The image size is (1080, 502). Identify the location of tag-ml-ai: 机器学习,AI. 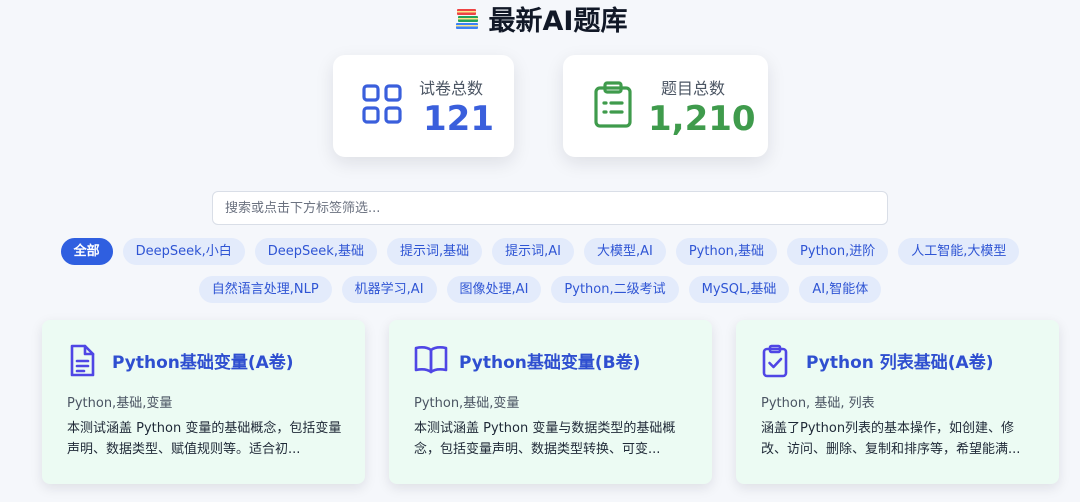
(389, 289).